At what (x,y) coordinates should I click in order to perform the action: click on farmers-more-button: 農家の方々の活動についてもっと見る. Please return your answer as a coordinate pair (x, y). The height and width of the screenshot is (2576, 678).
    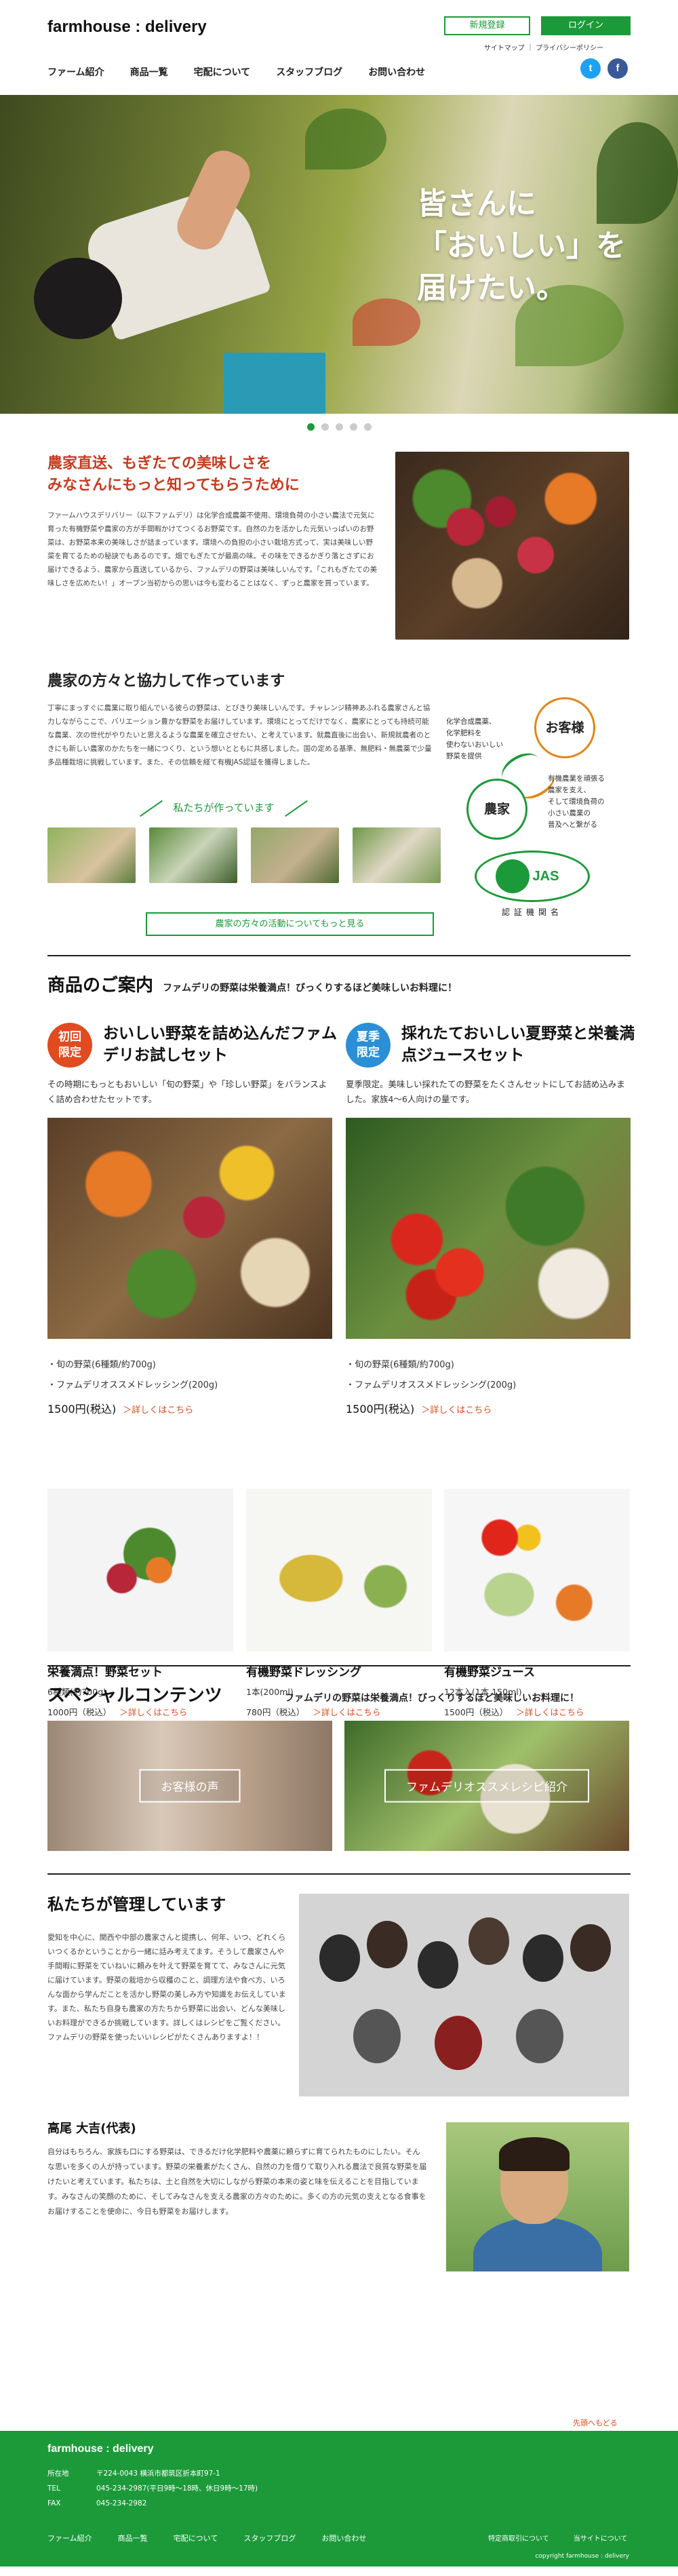
    Looking at the image, I should click on (290, 924).